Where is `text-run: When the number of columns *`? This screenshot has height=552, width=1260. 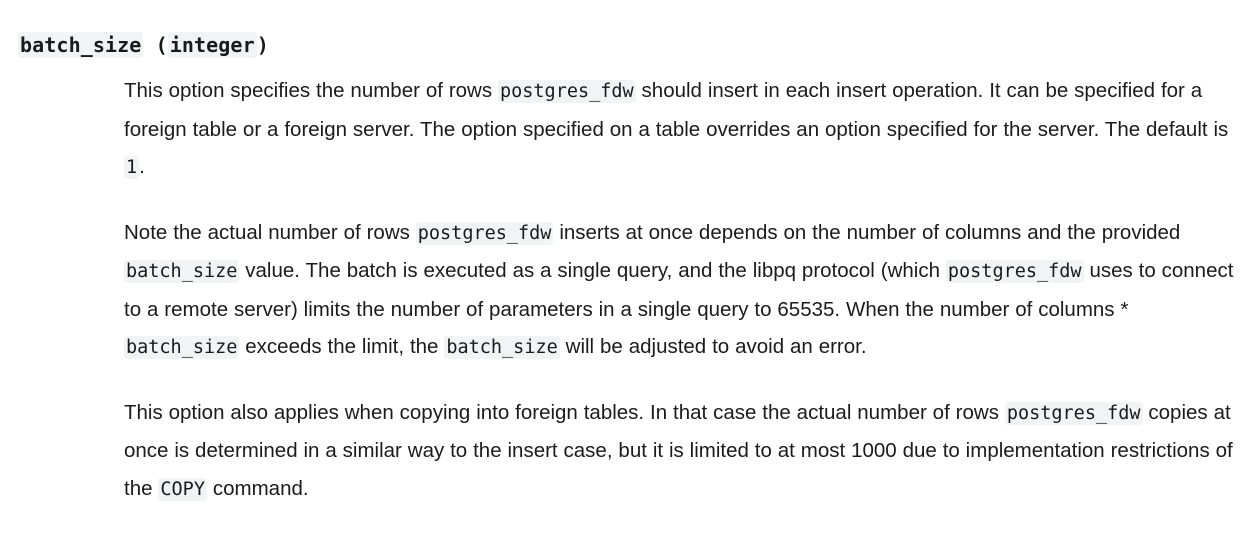 text-run: When the number of columns * is located at coordinates (984, 309).